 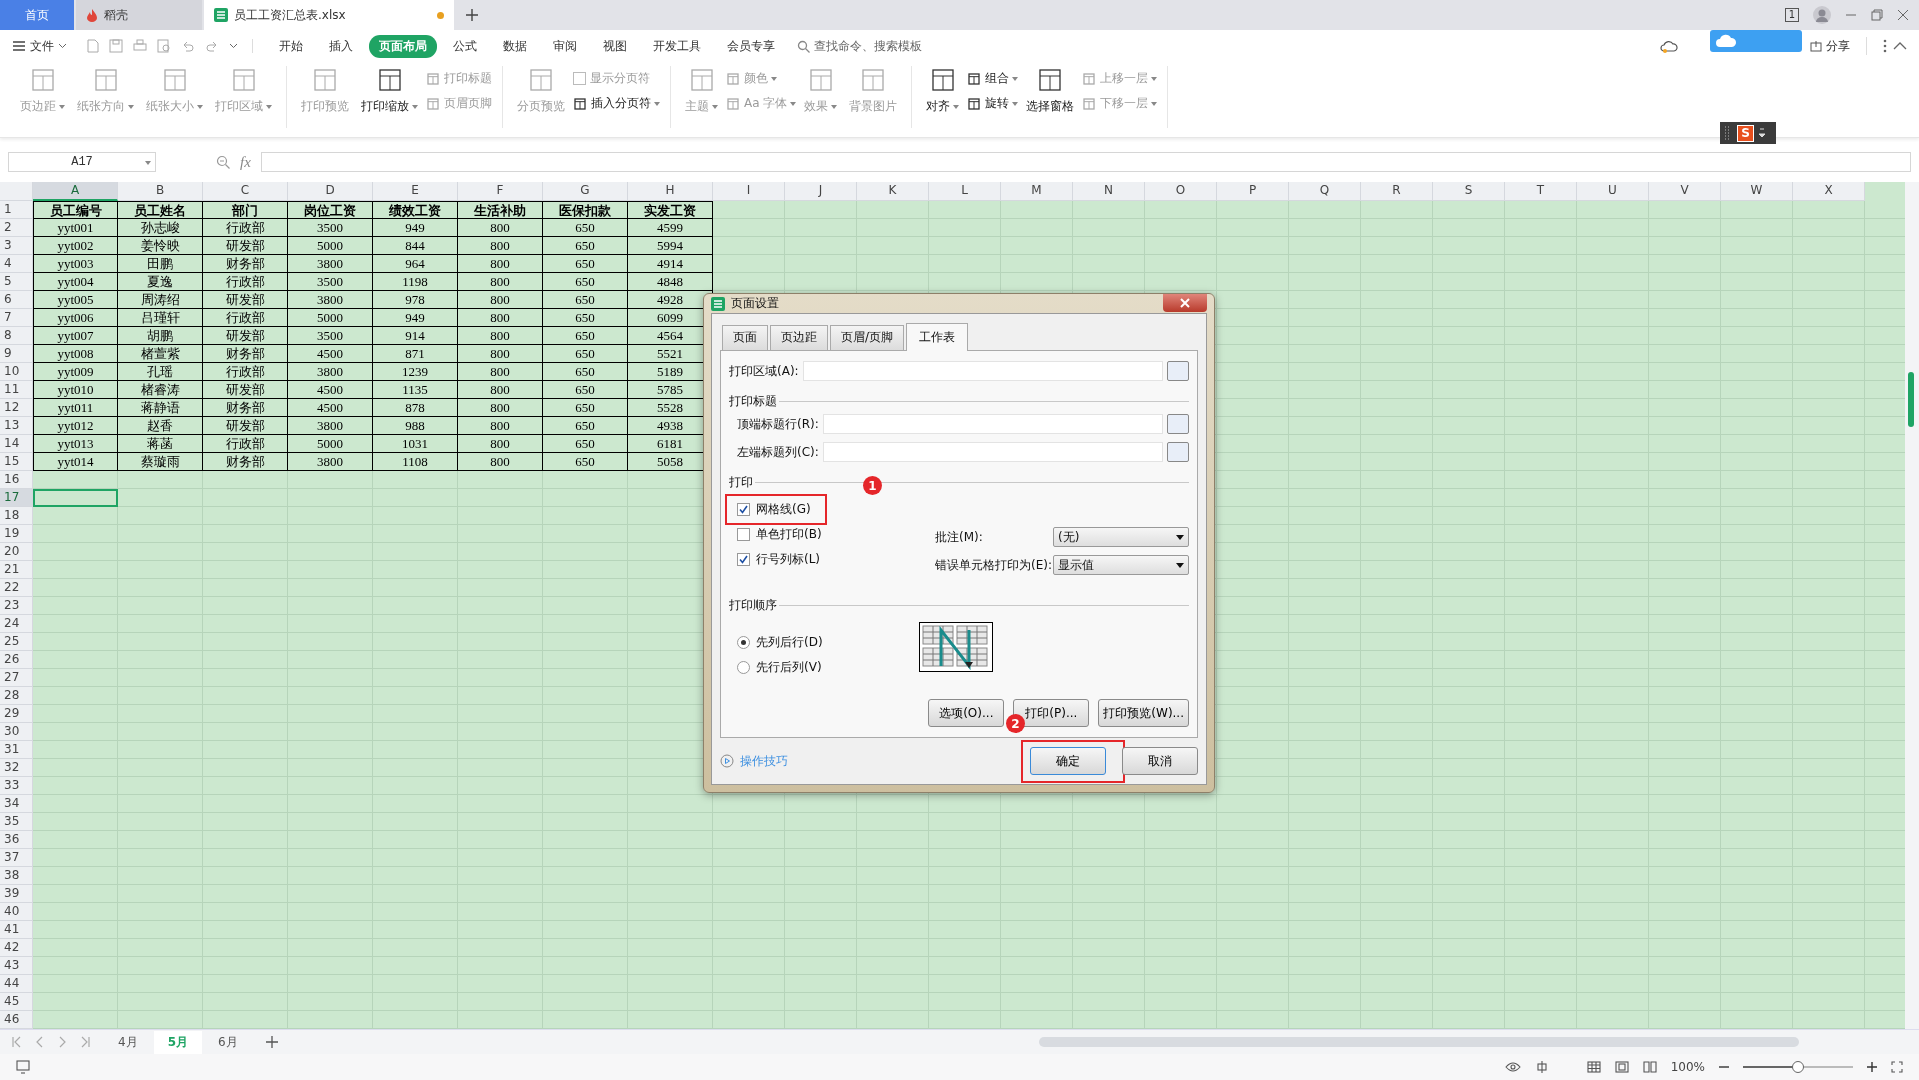 What do you see at coordinates (389, 97) in the screenshot?
I see `ribbon-button: 打印缩放` at bounding box center [389, 97].